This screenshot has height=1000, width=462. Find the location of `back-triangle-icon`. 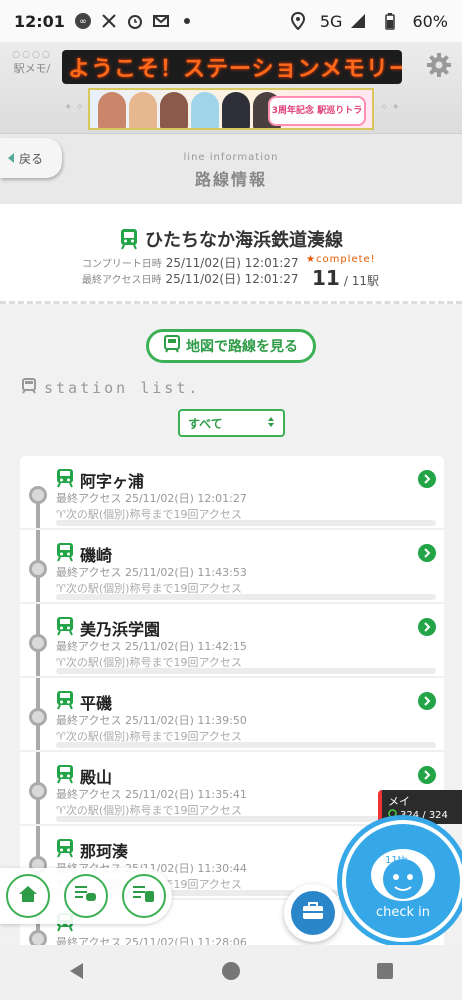

back-triangle-icon is located at coordinates (77, 973).